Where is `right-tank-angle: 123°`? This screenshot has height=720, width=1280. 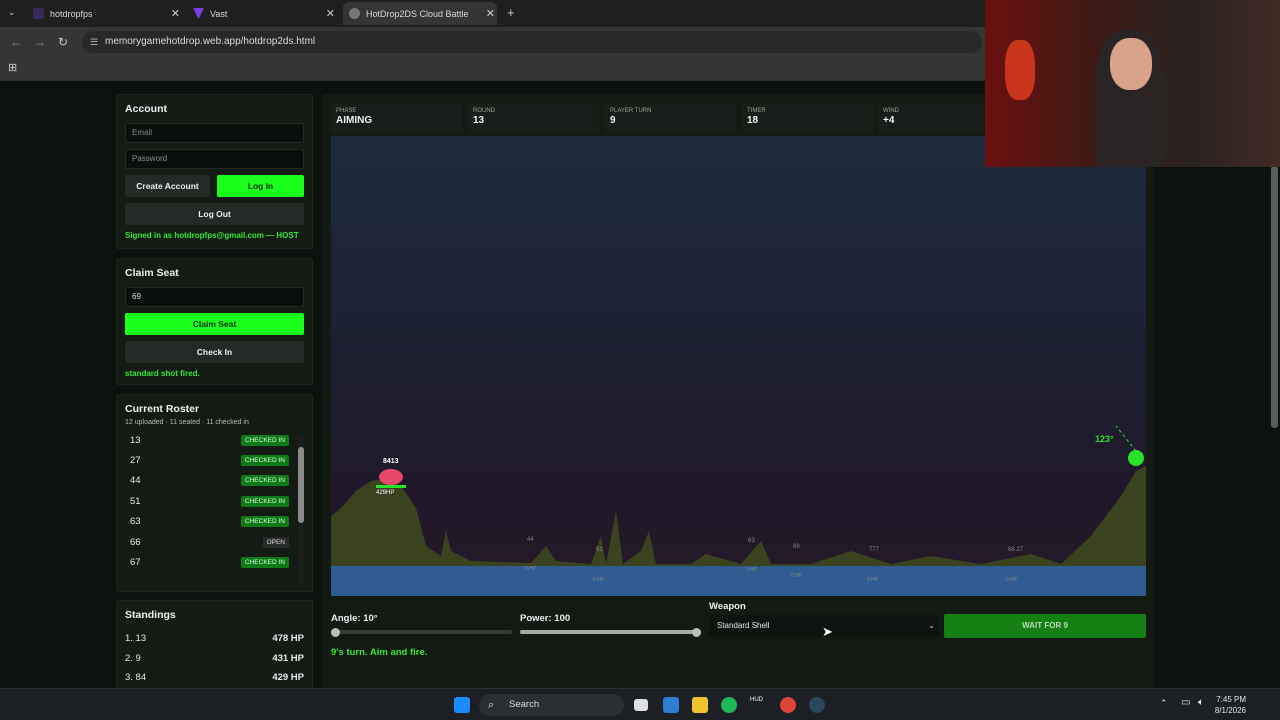 right-tank-angle: 123° is located at coordinates (1104, 439).